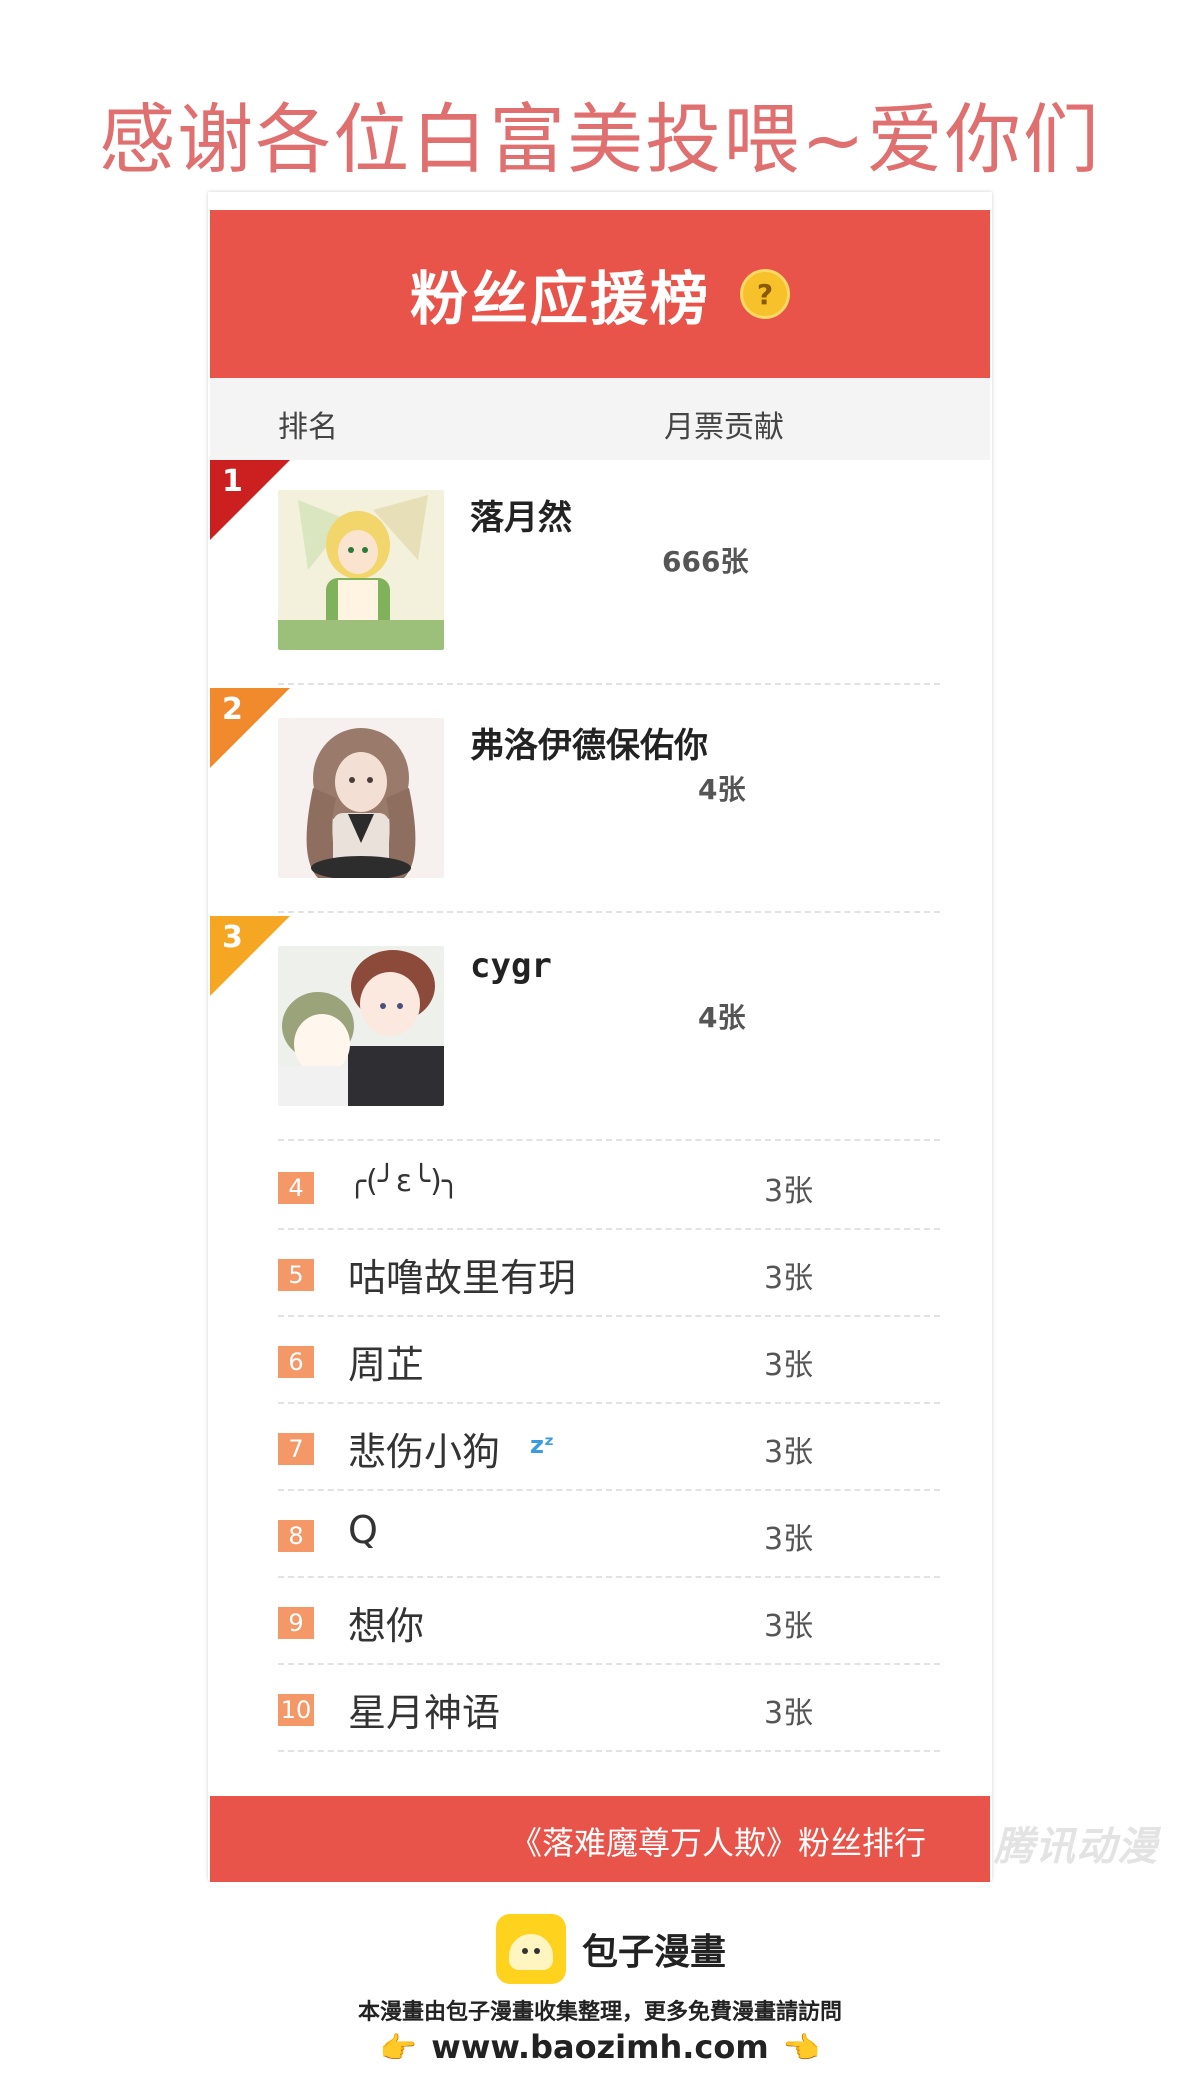  I want to click on ranking-row-1: 1 落月然 666张, so click(600, 572).